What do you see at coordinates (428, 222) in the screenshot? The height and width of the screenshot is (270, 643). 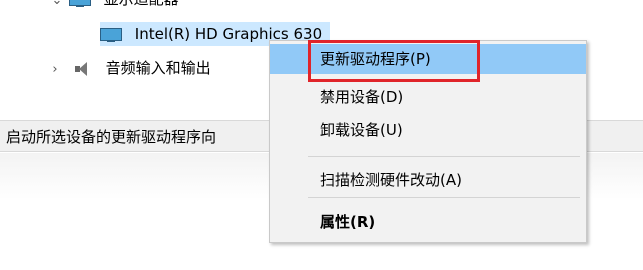 I see `menu-item-properties: 属性(R)` at bounding box center [428, 222].